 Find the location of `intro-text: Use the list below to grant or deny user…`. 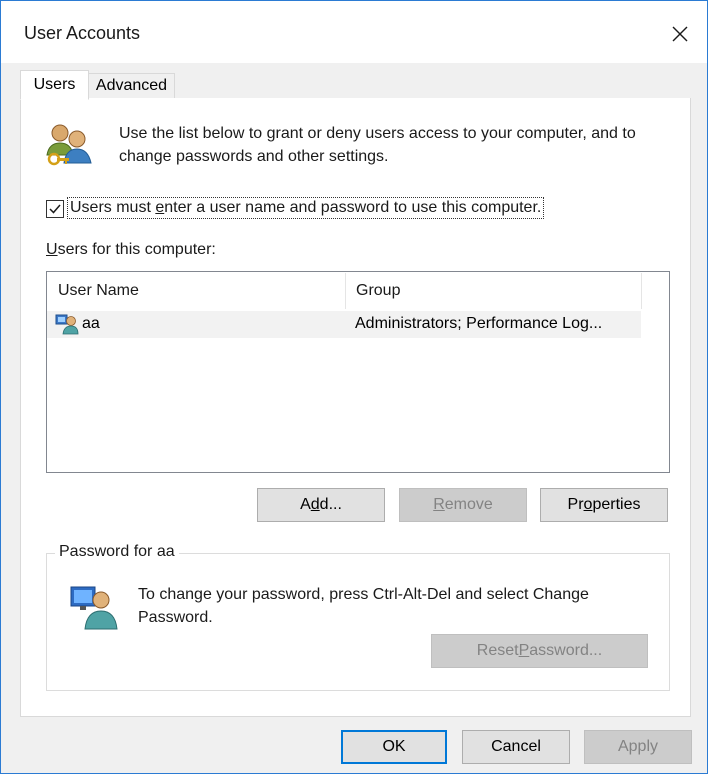

intro-text: Use the list below to grant or deny user… is located at coordinates (377, 145).